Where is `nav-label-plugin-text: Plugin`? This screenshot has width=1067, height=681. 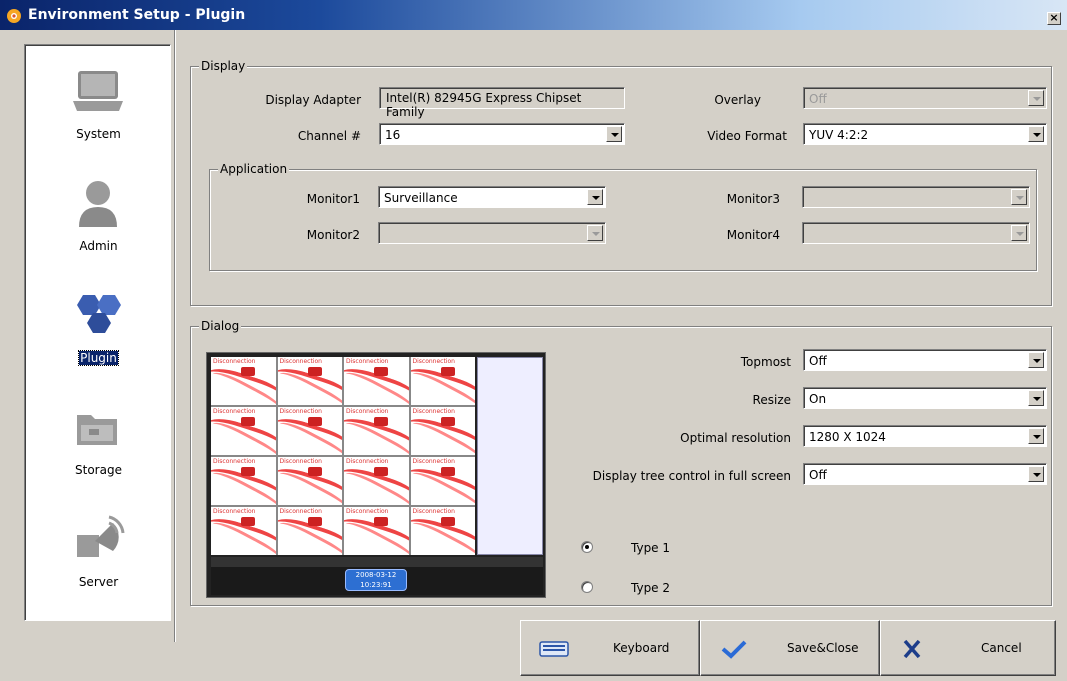 nav-label-plugin-text: Plugin is located at coordinates (98, 358).